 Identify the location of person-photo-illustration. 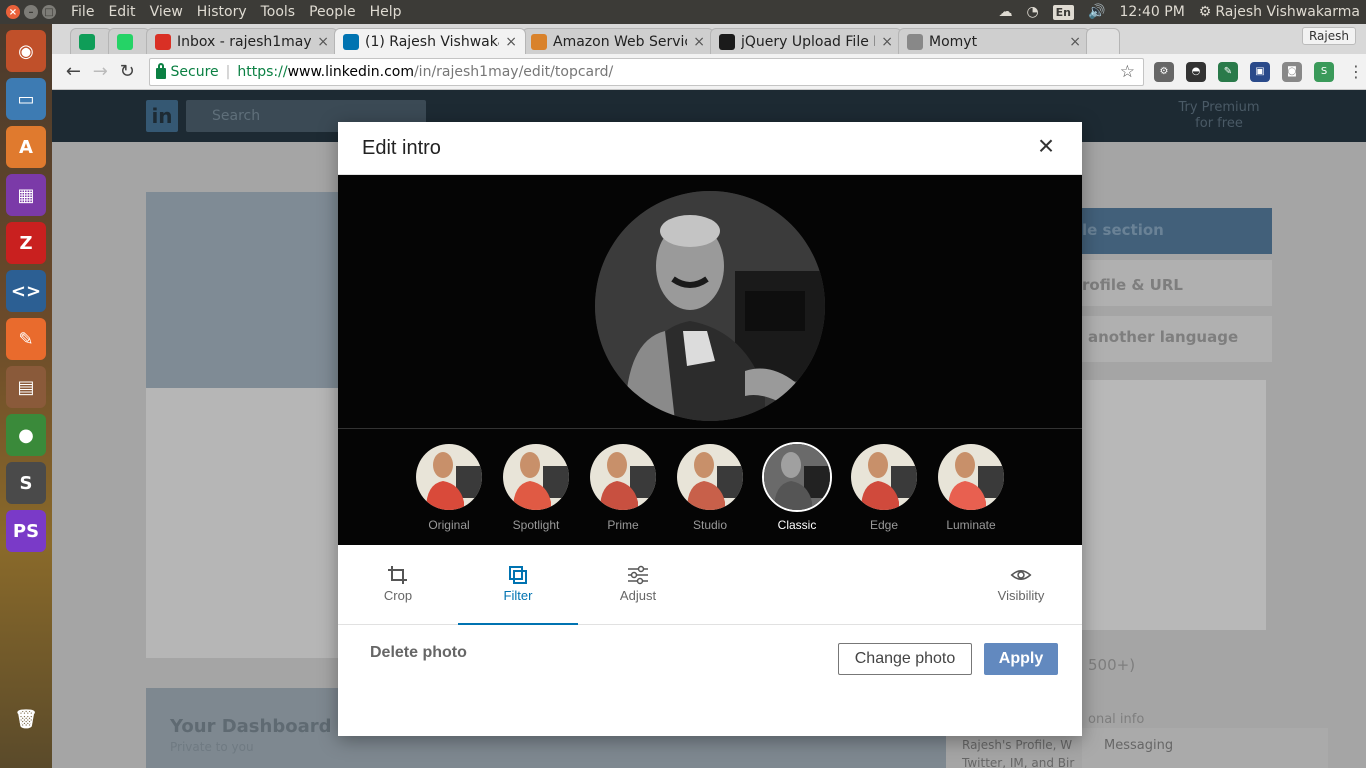
(710, 306).